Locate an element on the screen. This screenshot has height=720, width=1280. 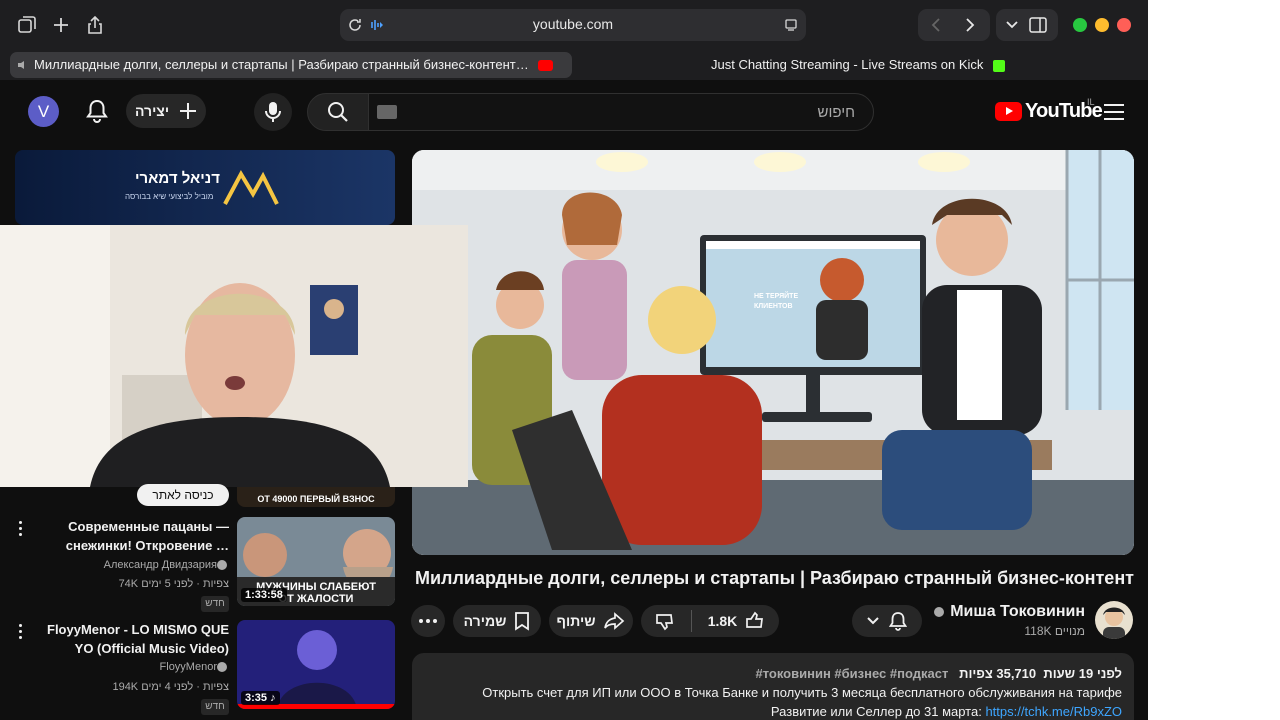
search-button is located at coordinates (338, 112).